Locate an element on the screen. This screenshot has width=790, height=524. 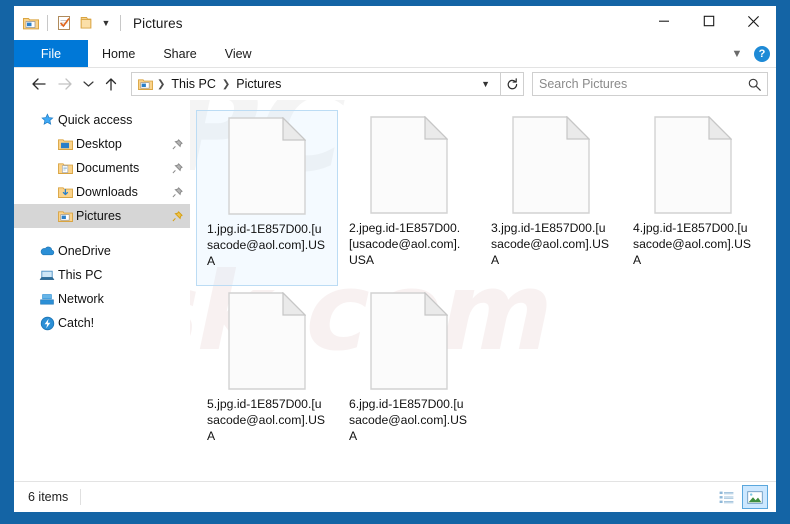
sidebar-item-label: This PC is located at coordinates (80, 275).